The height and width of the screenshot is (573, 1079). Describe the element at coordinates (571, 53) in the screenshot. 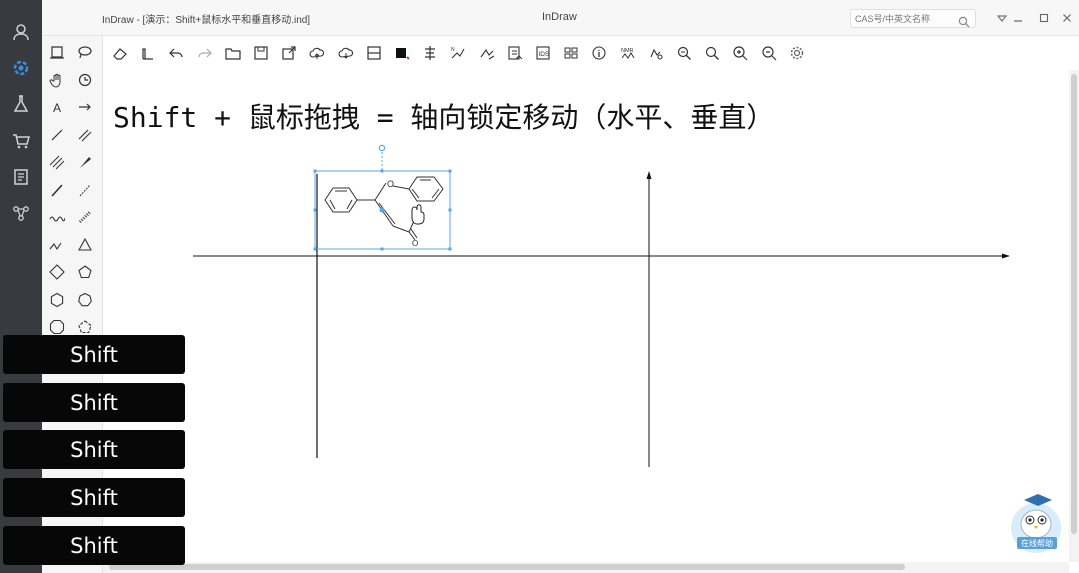

I see `ids-icon` at that location.